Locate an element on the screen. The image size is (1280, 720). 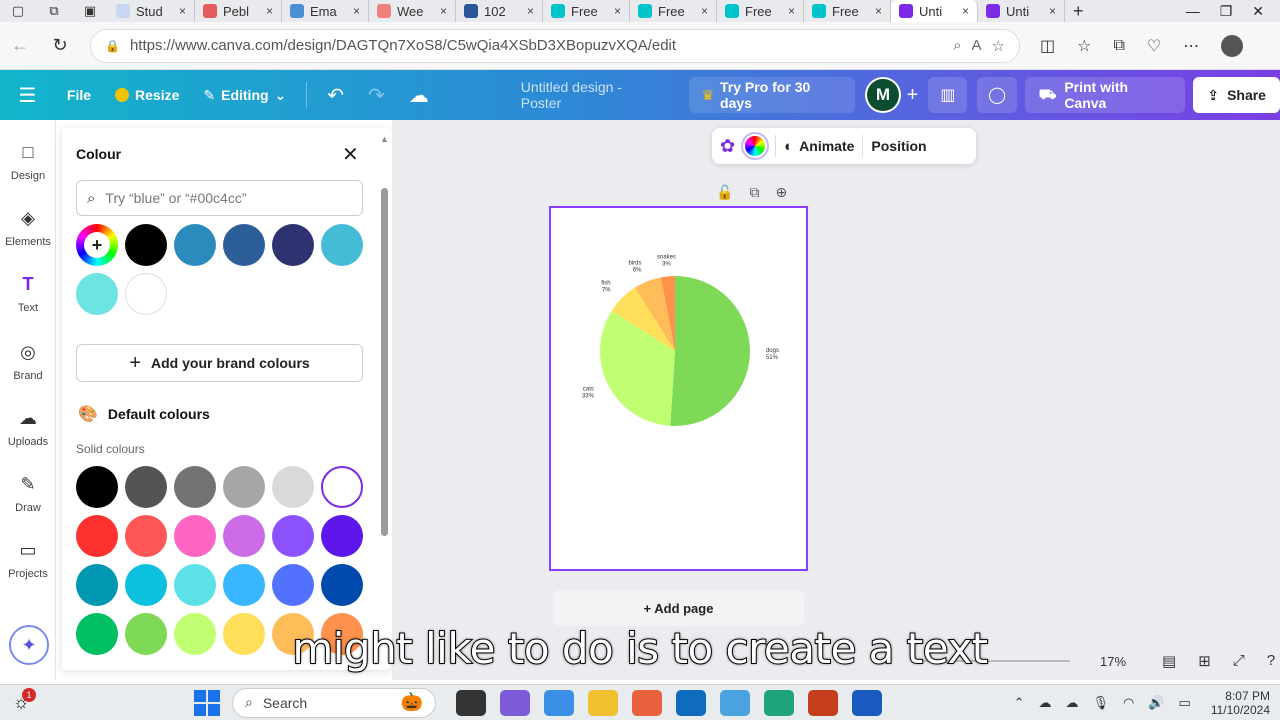
wifi-icon: ◠ is located at coordinates (1128, 703).